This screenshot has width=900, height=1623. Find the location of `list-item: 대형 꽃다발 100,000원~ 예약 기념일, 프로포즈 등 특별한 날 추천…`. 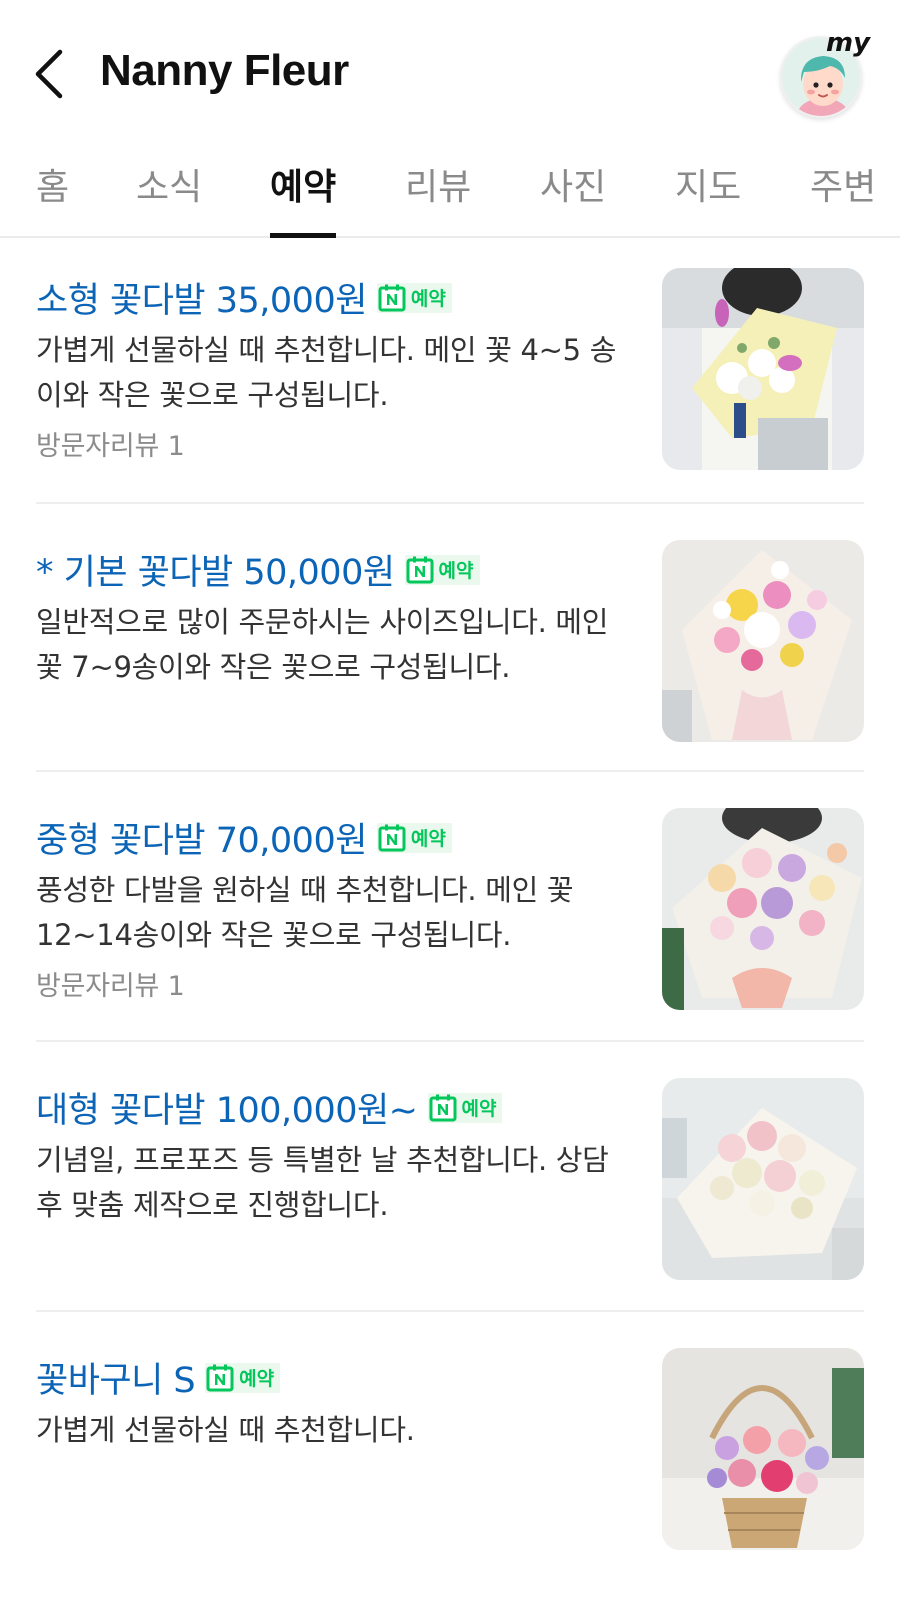

list-item: 대형 꽃다발 100,000원~ 예약 기념일, 프로포즈 등 특별한 날 추천… is located at coordinates (450, 1181).